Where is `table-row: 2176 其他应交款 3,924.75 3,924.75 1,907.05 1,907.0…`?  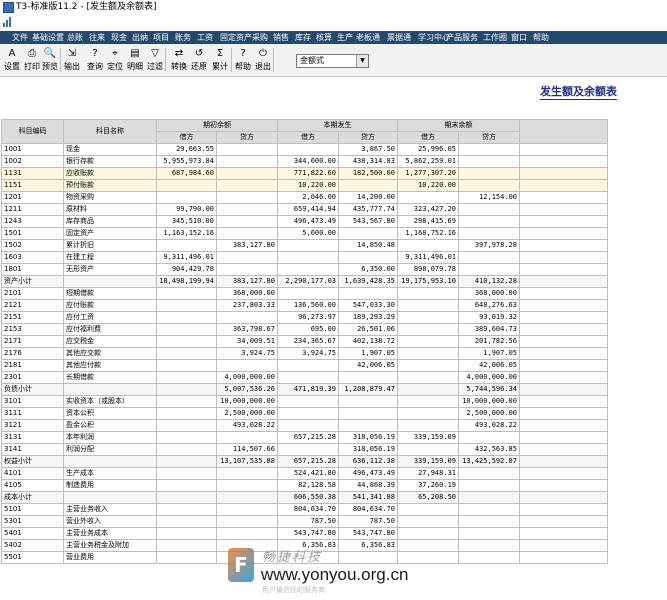
table-row: 2176 其他应交款 3,924.75 3,924.75 1,907.05 1,907.0… is located at coordinates (304, 353).